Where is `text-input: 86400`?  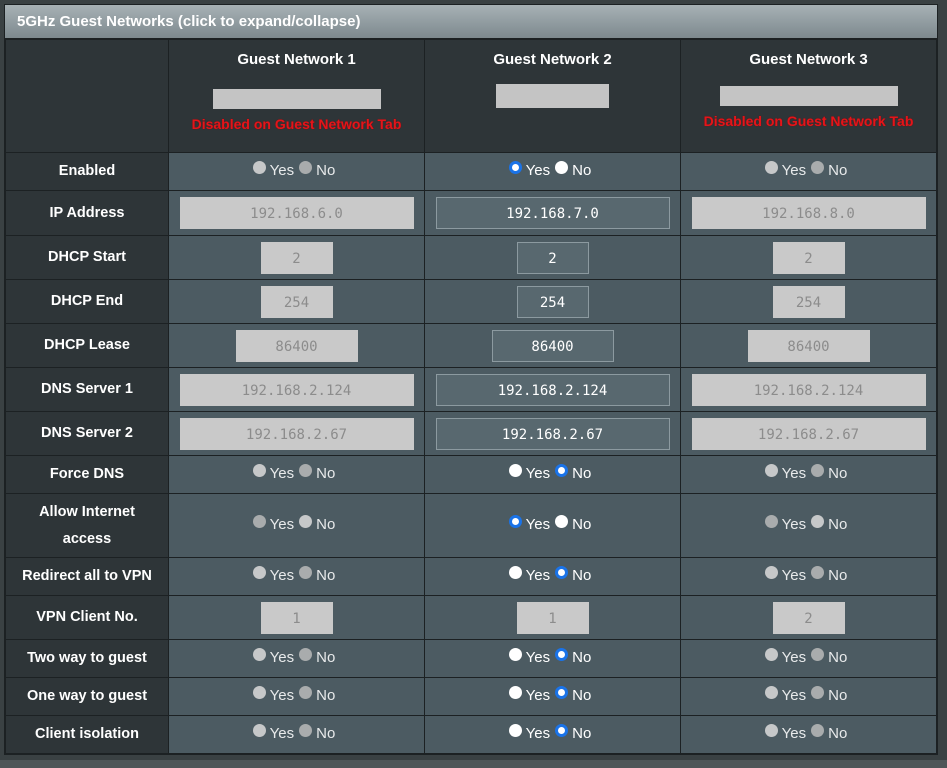
text-input: 86400 is located at coordinates (552, 345).